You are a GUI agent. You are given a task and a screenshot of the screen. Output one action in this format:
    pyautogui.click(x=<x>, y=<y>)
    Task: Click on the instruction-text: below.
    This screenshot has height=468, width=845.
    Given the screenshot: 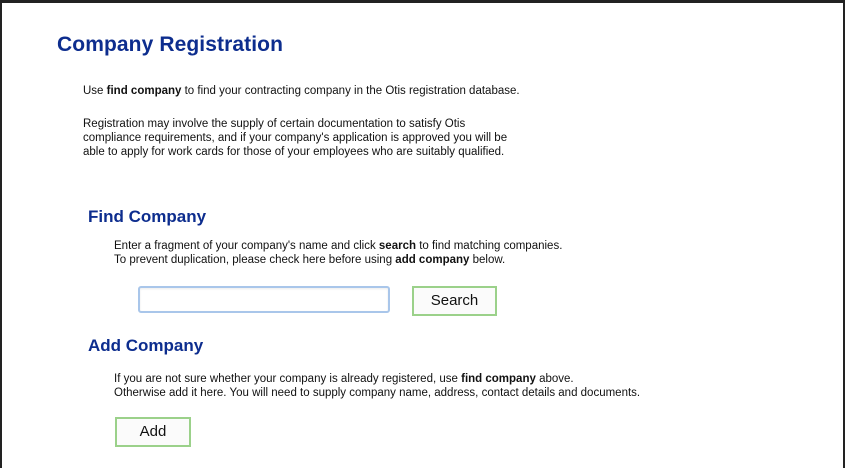 What is the action you would take?
    pyautogui.click(x=487, y=260)
    